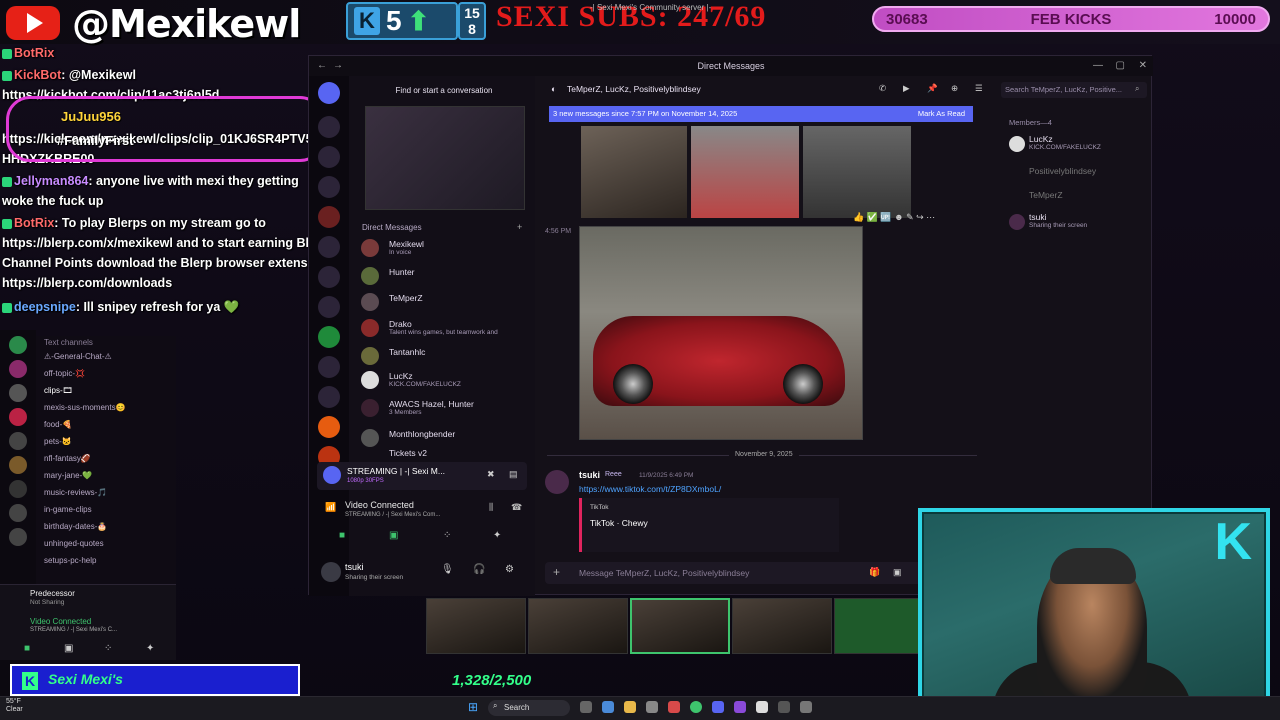 The image size is (1280, 720). I want to click on channel-category: Text channels, so click(68, 342).